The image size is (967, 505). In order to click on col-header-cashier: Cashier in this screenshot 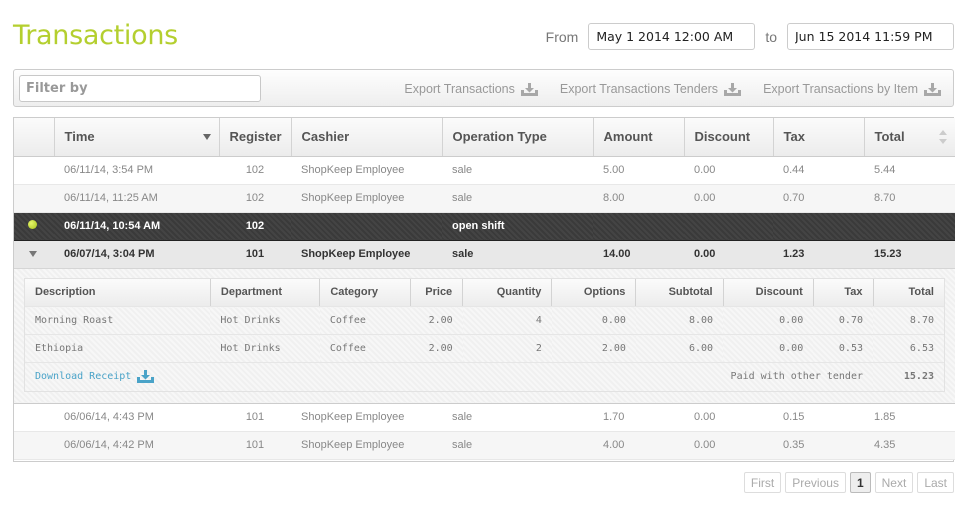, I will do `click(367, 137)`.